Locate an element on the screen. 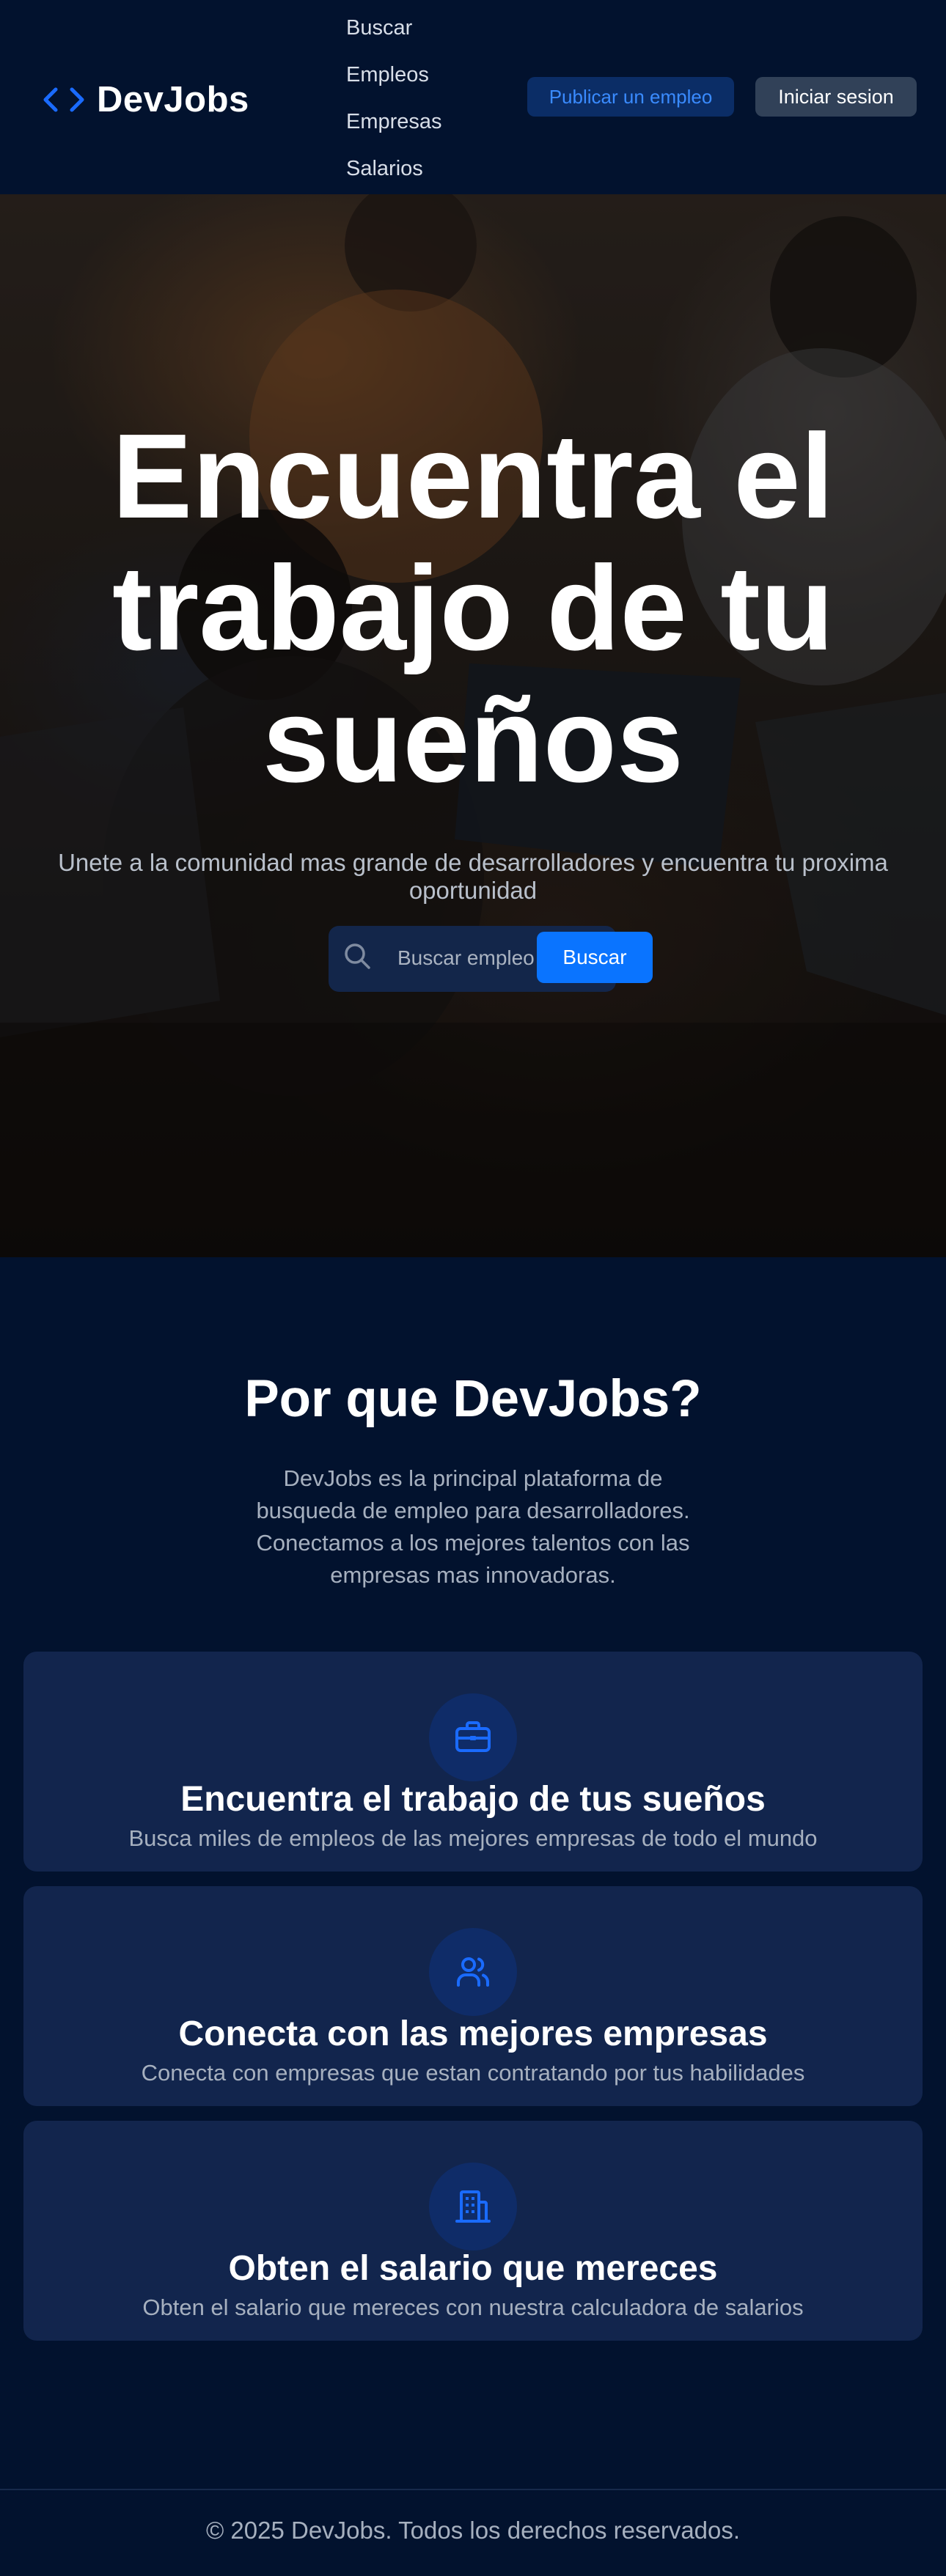  nav-link-buscar: Buscar is located at coordinates (394, 35).